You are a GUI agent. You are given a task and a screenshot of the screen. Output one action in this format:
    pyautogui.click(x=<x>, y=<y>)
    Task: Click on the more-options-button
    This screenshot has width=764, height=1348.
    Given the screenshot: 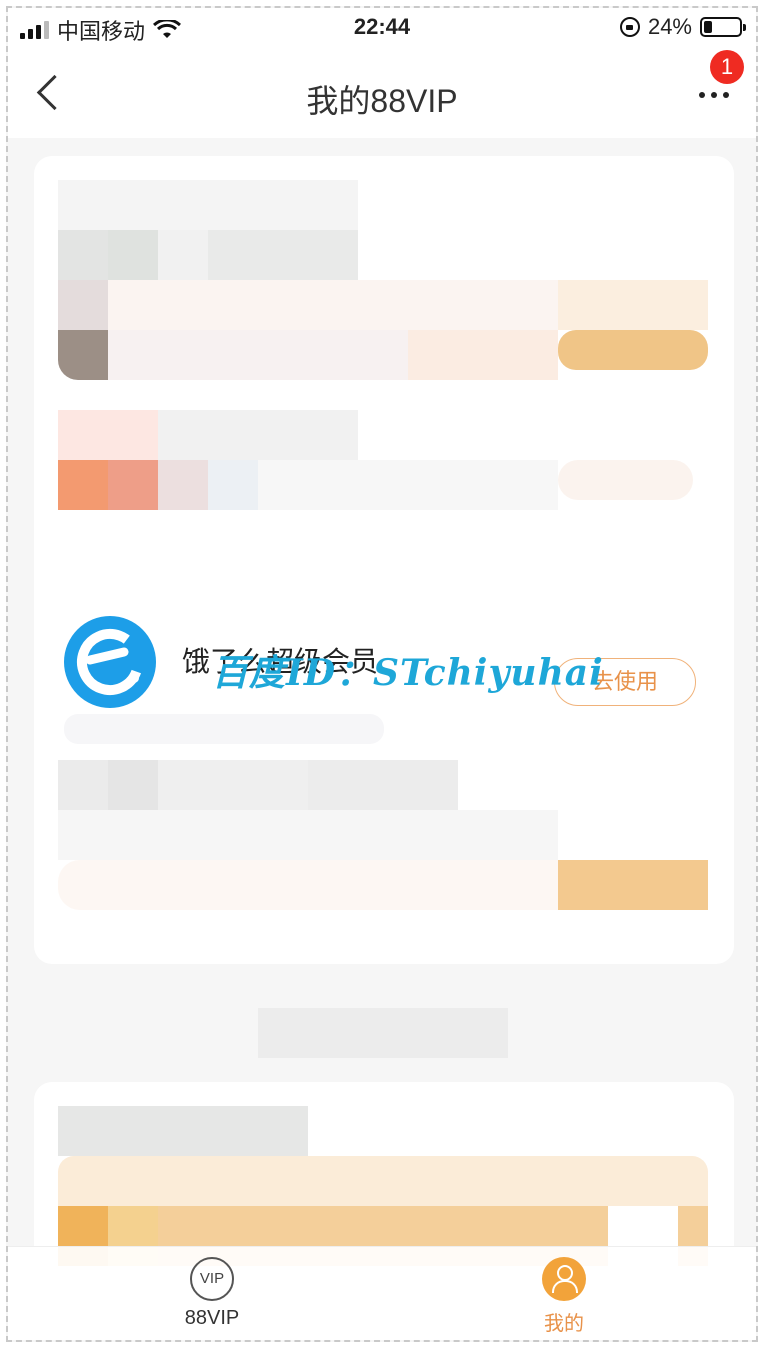 What is the action you would take?
    pyautogui.click(x=714, y=95)
    